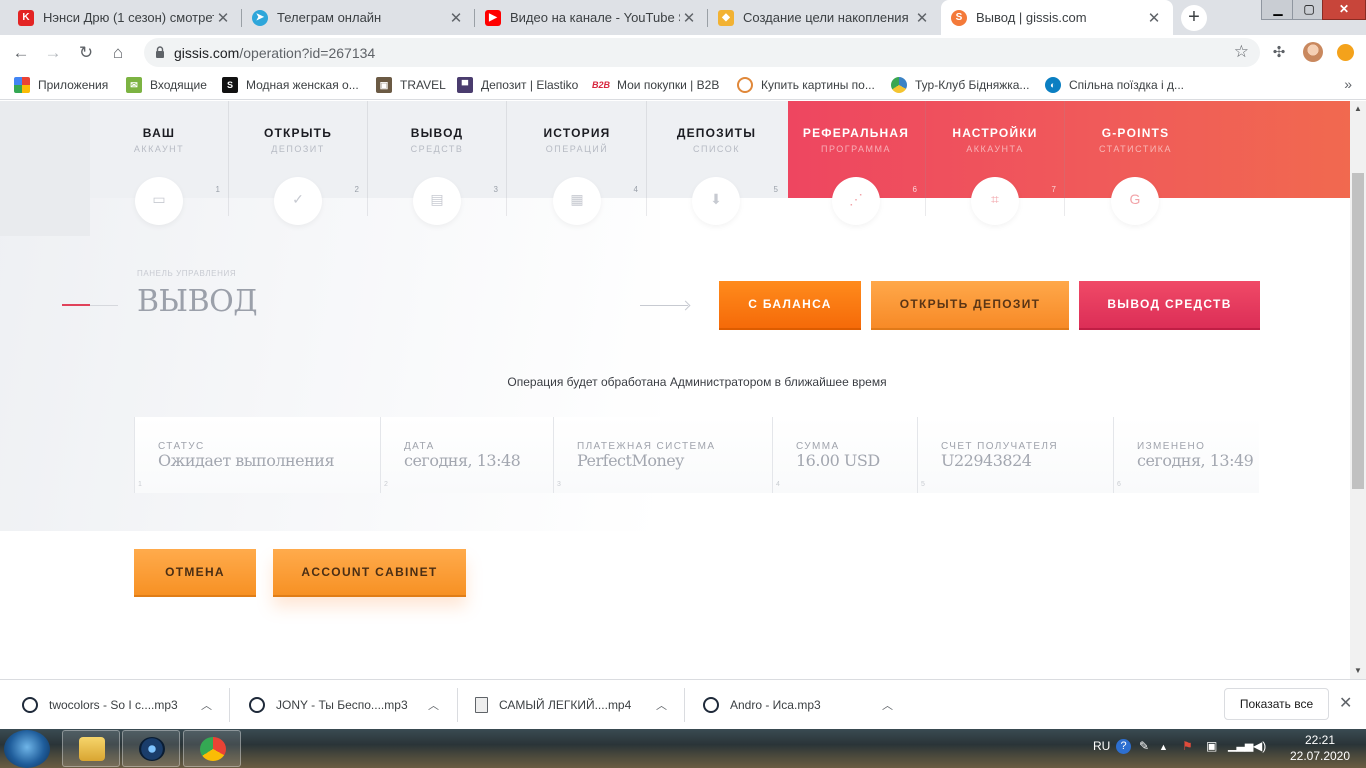 This screenshot has height=768, width=1366. What do you see at coordinates (716, 133) in the screenshot?
I see `nav-title: ДЕПОЗИТЫ` at bounding box center [716, 133].